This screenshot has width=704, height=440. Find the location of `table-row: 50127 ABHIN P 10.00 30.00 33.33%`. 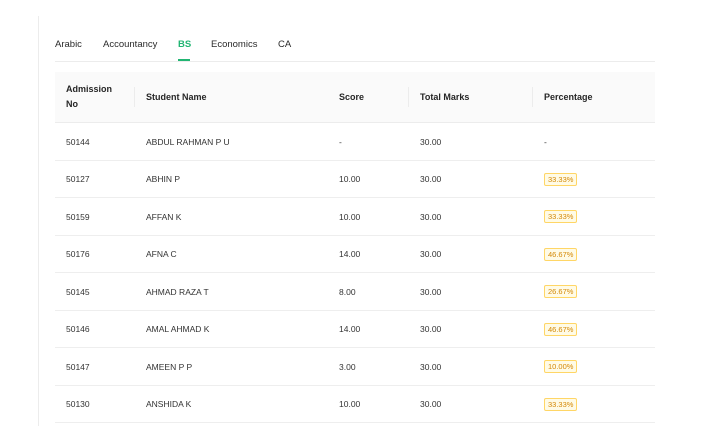

table-row: 50127 ABHIN P 10.00 30.00 33.33% is located at coordinates (355, 179).